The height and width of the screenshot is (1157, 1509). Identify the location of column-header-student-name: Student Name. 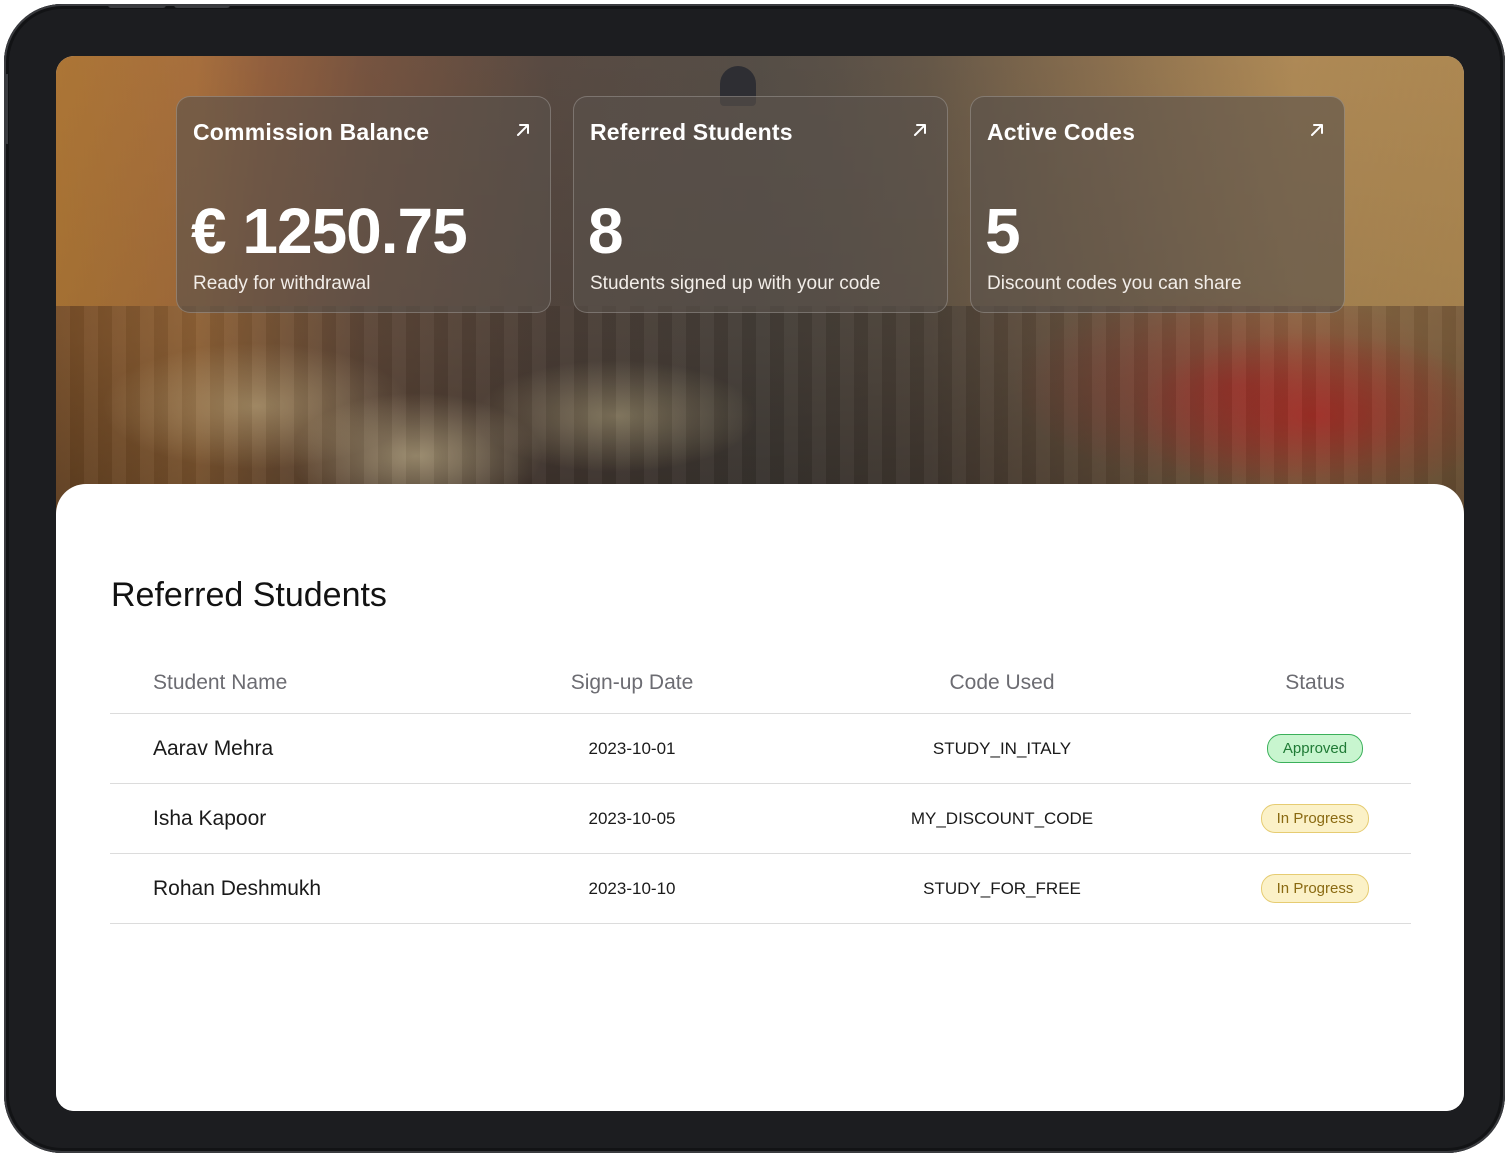
(220, 682).